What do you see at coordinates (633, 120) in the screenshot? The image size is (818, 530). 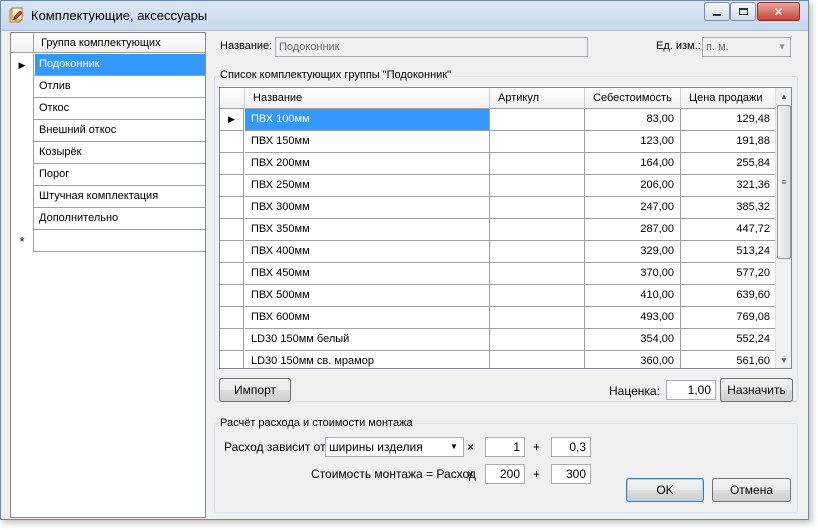 I see `cell-cost: 83,00` at bounding box center [633, 120].